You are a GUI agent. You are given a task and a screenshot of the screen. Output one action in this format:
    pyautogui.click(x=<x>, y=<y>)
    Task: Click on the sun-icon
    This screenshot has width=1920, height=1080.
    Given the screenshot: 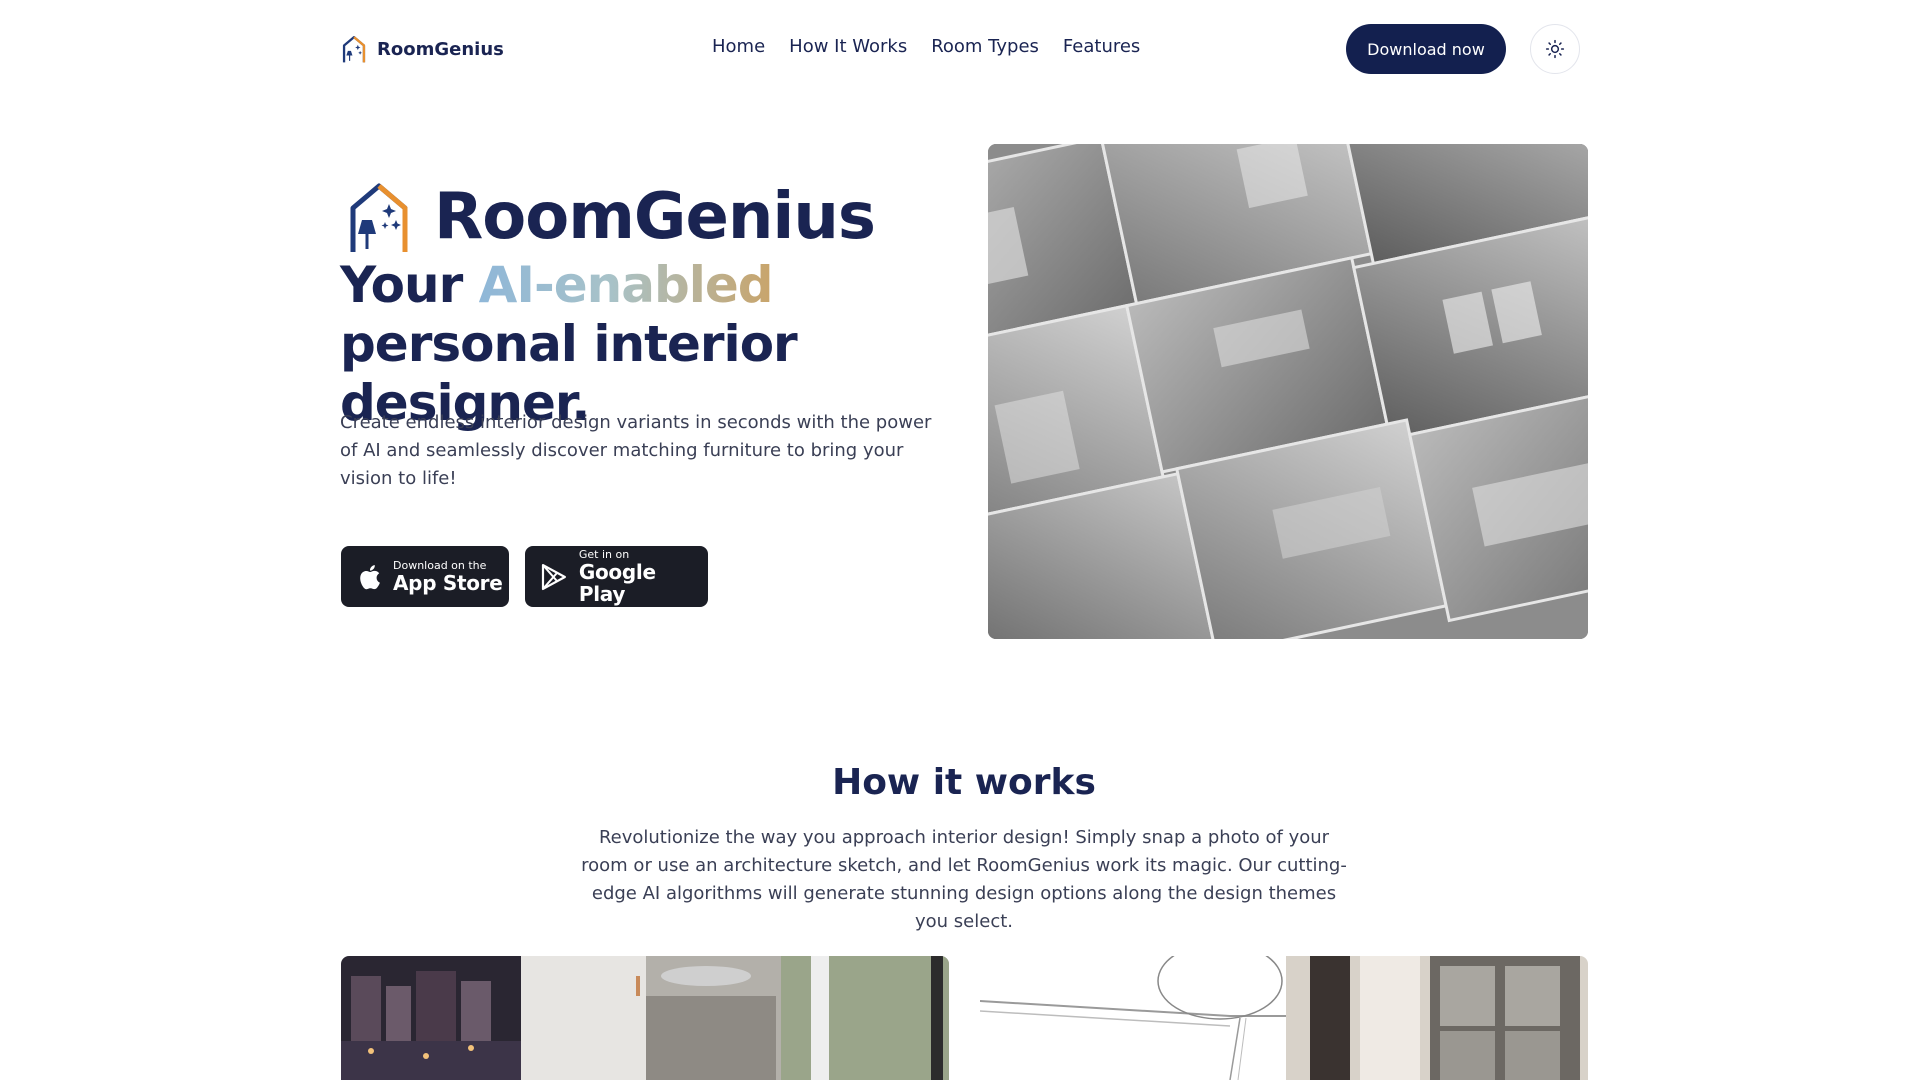 What is the action you would take?
    pyautogui.click(x=1555, y=49)
    